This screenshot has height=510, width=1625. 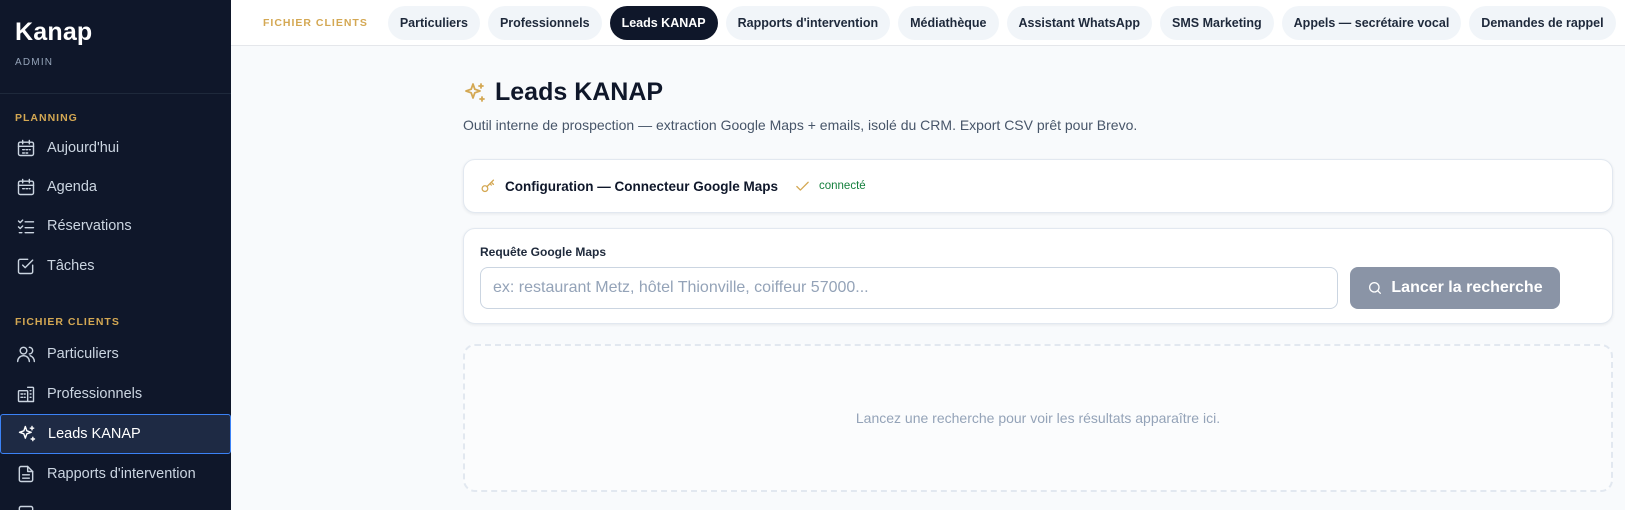 What do you see at coordinates (72, 187) in the screenshot?
I see `sidebar-item-label: Agenda` at bounding box center [72, 187].